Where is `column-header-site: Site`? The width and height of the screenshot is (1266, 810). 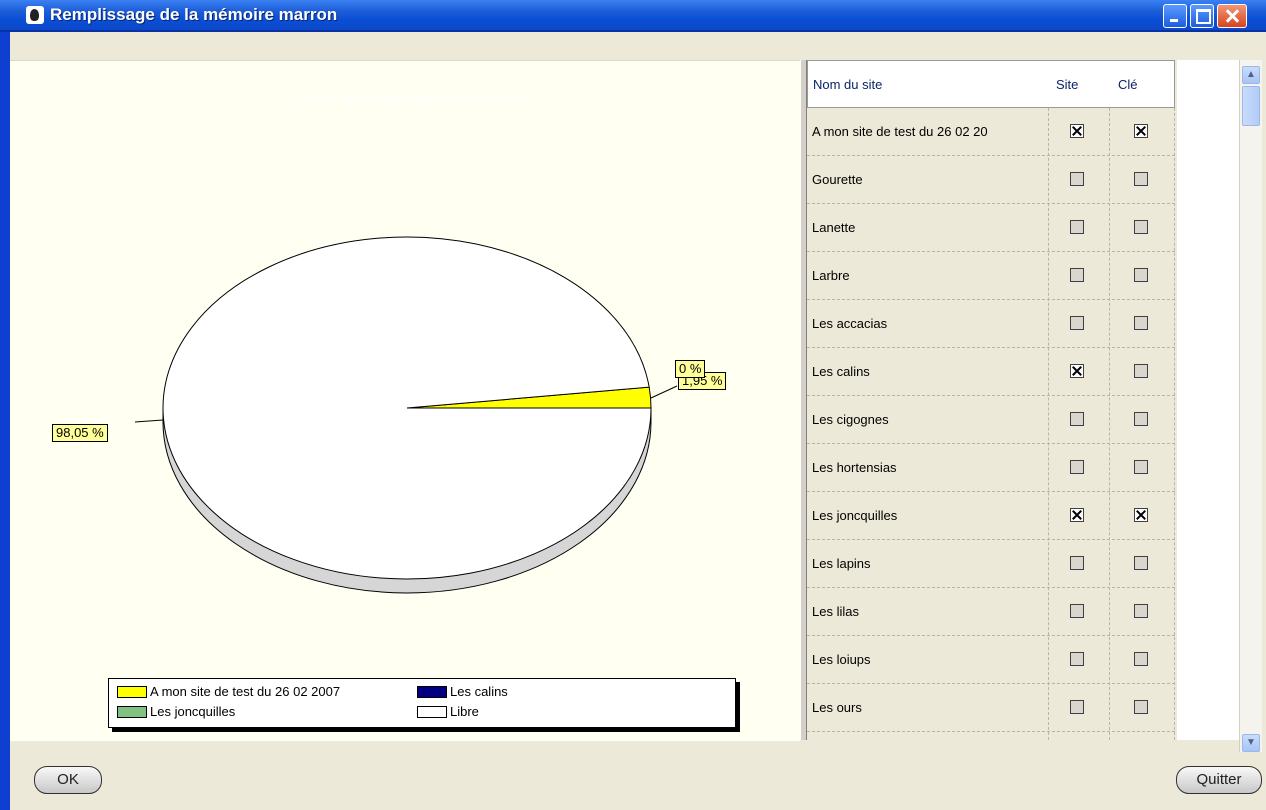
column-header-site: Site is located at coordinates (1067, 84).